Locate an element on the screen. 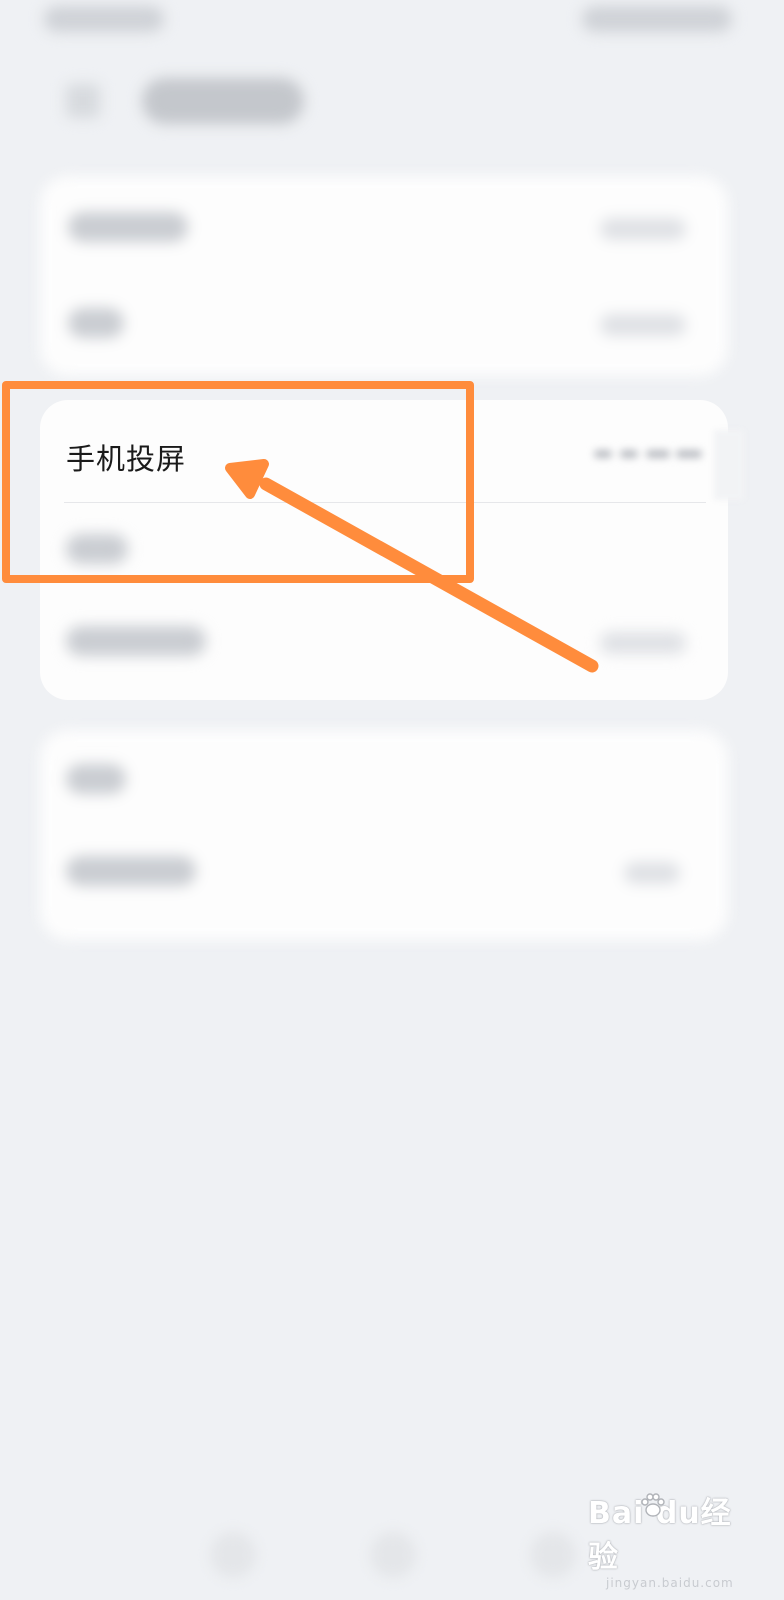  baidu-watermark: Bai du经验 jingyan.baidu.com is located at coordinates (663, 1539).